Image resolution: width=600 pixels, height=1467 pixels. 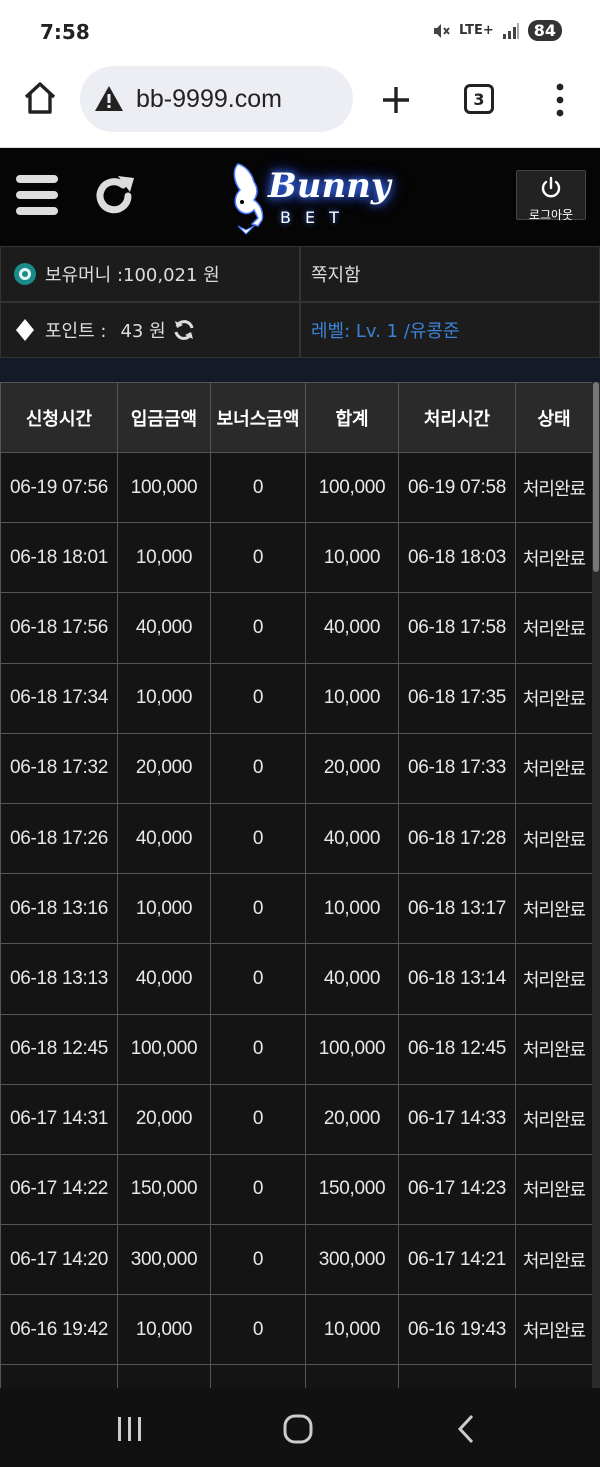 I want to click on logout-label: 로그아웃, so click(x=551, y=215).